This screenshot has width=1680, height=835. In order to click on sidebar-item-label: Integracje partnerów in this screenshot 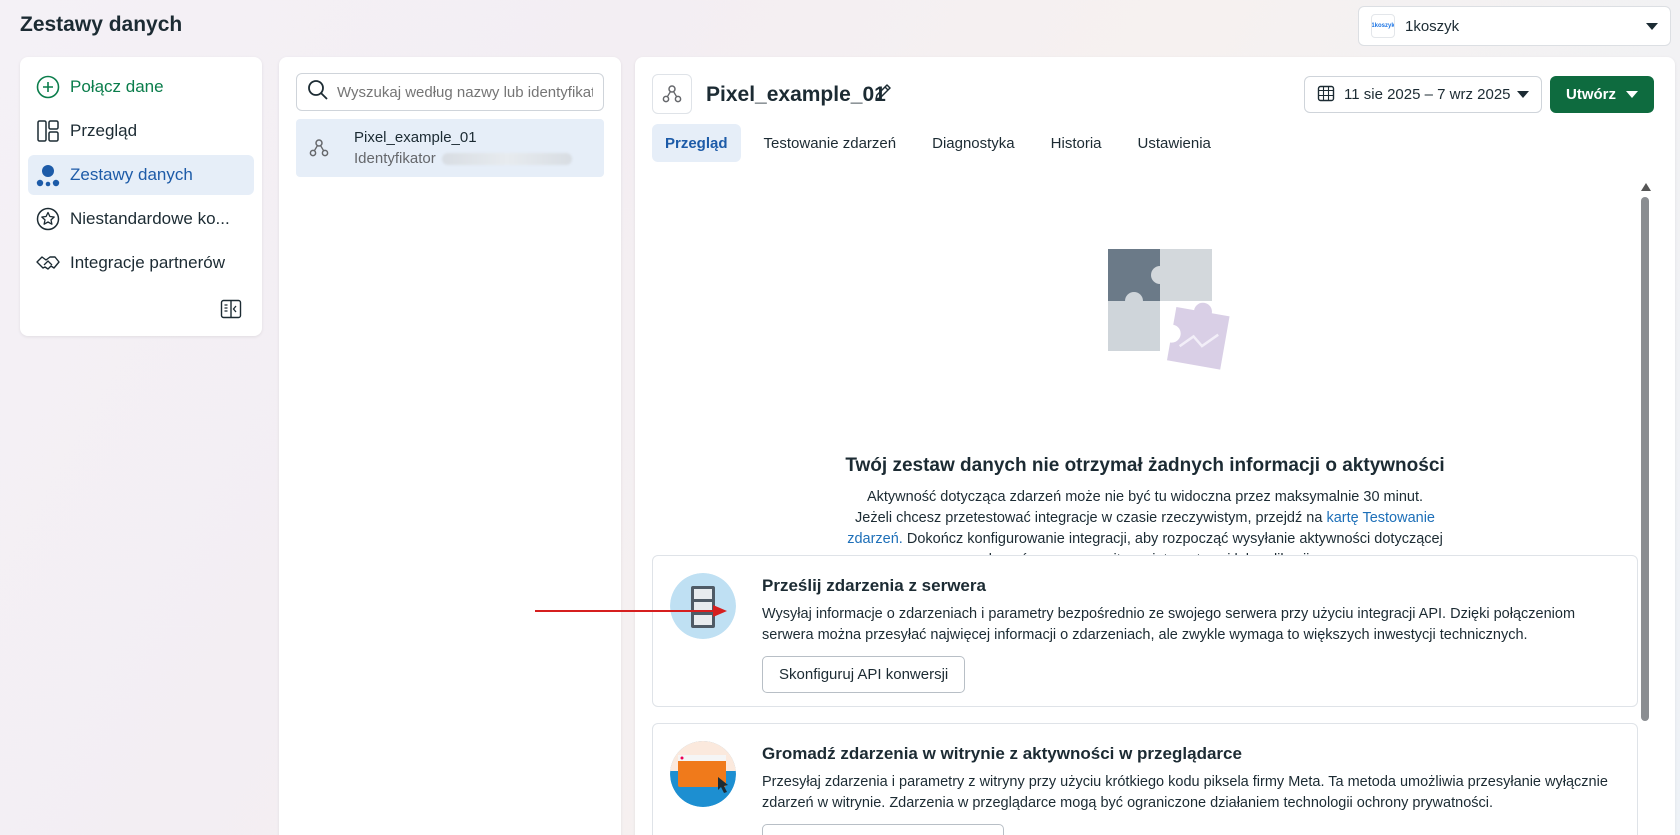, I will do `click(147, 262)`.